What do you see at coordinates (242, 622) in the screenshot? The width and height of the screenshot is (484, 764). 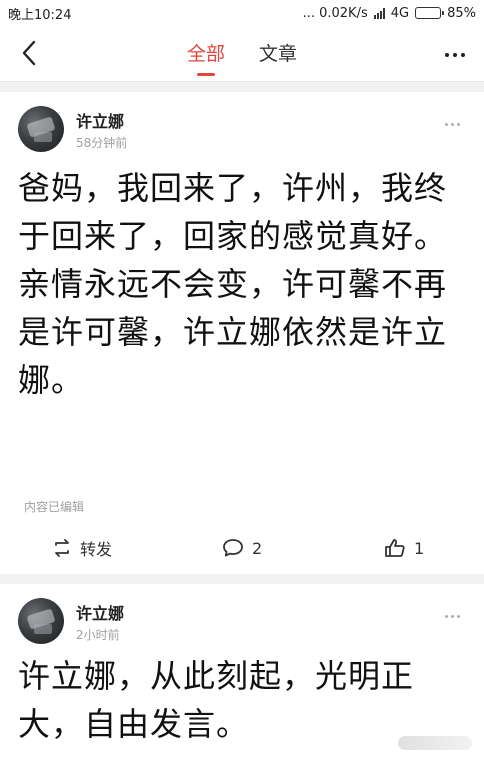 I see `post-header: 许立娜 2小时前` at bounding box center [242, 622].